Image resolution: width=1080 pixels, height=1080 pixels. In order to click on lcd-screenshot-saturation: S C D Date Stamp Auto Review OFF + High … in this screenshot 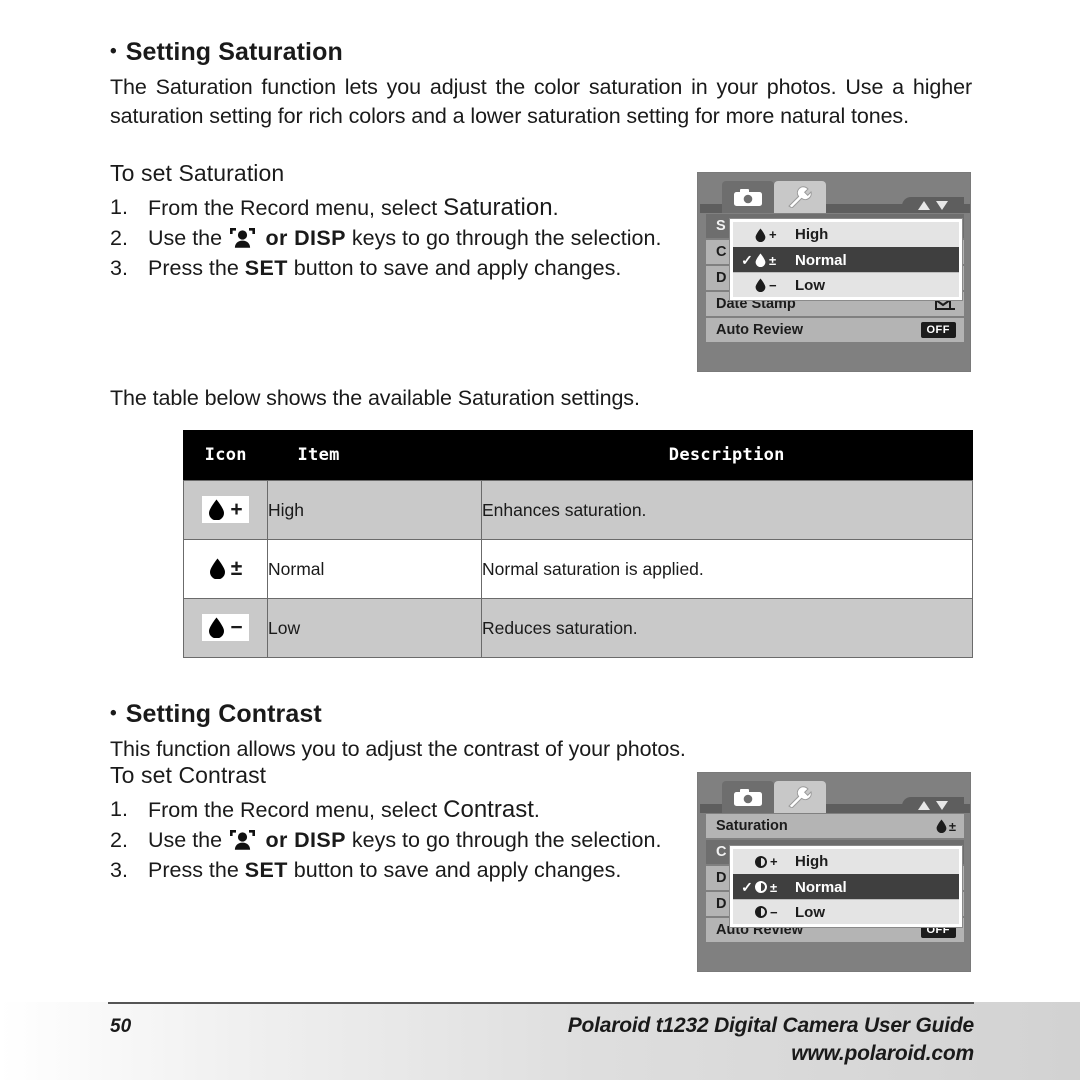, I will do `click(834, 272)`.